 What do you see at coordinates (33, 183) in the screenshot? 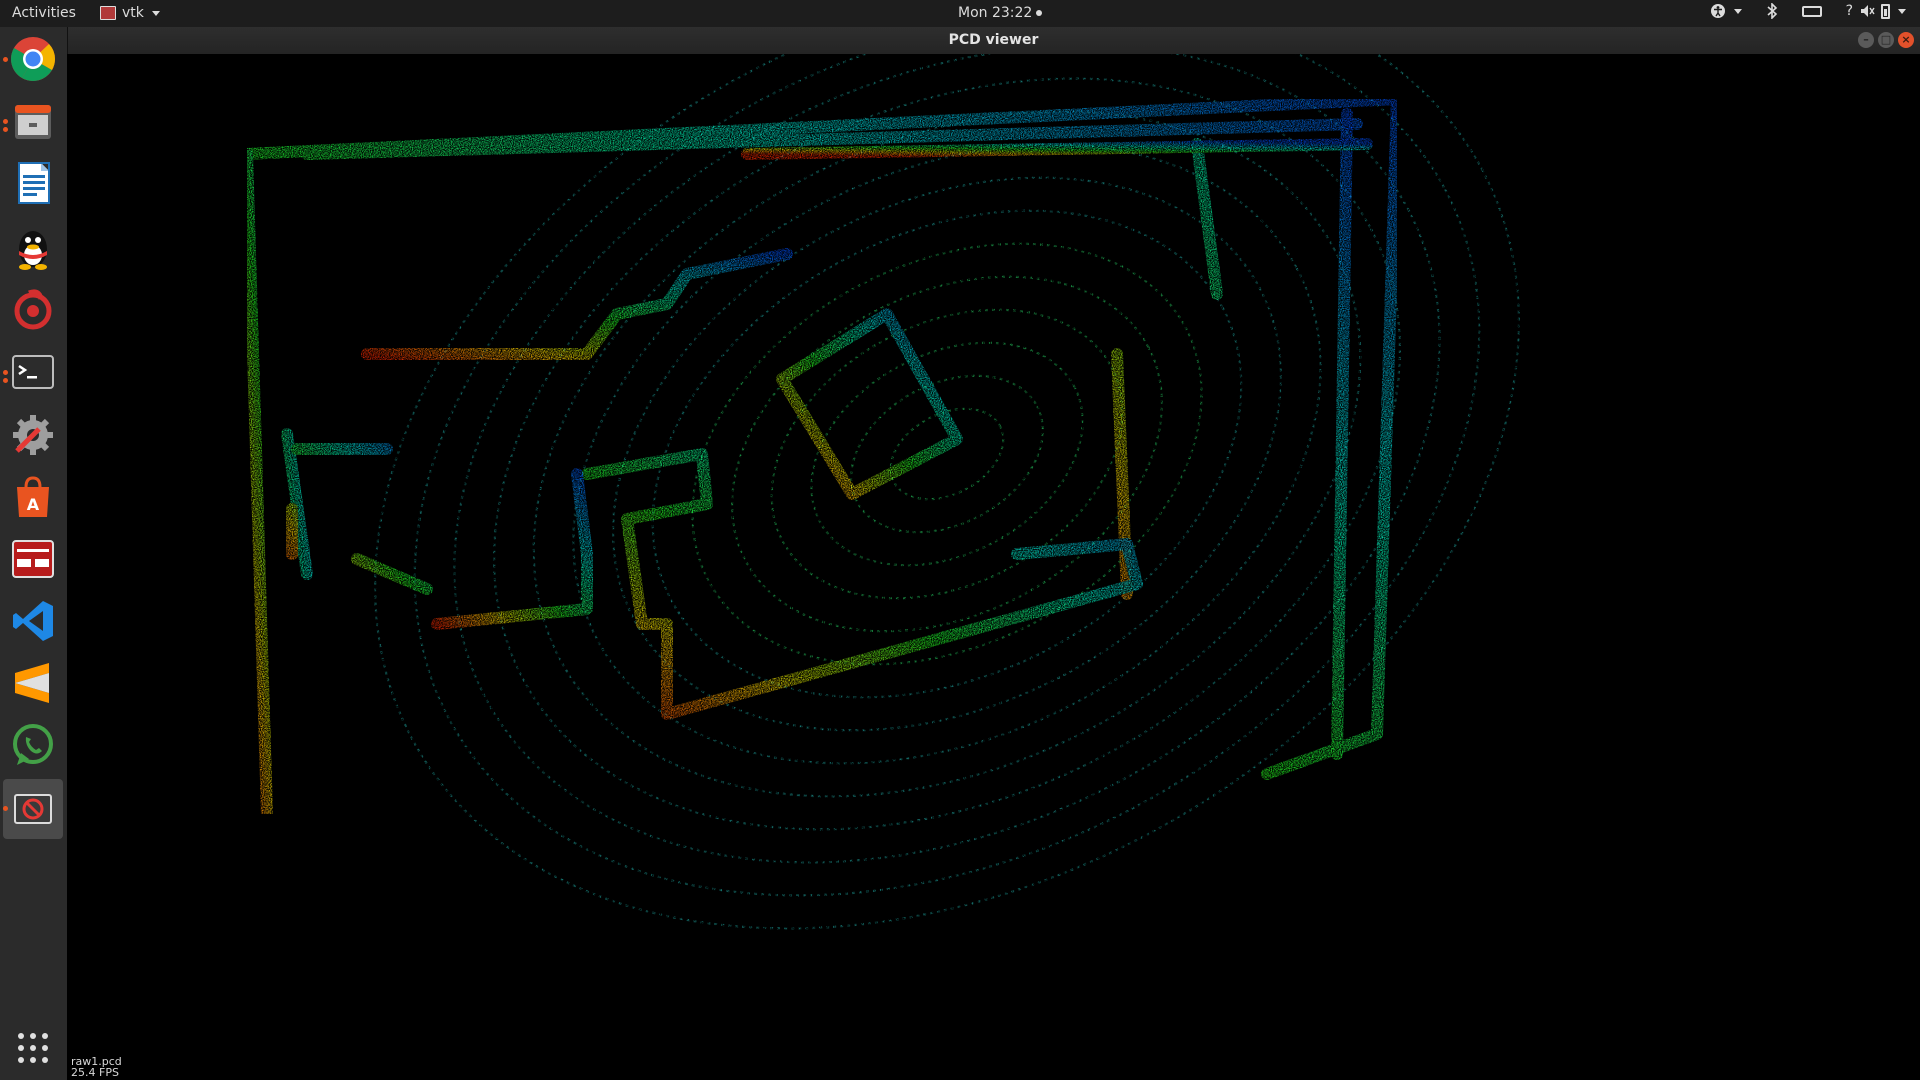
I see `writer-icon` at bounding box center [33, 183].